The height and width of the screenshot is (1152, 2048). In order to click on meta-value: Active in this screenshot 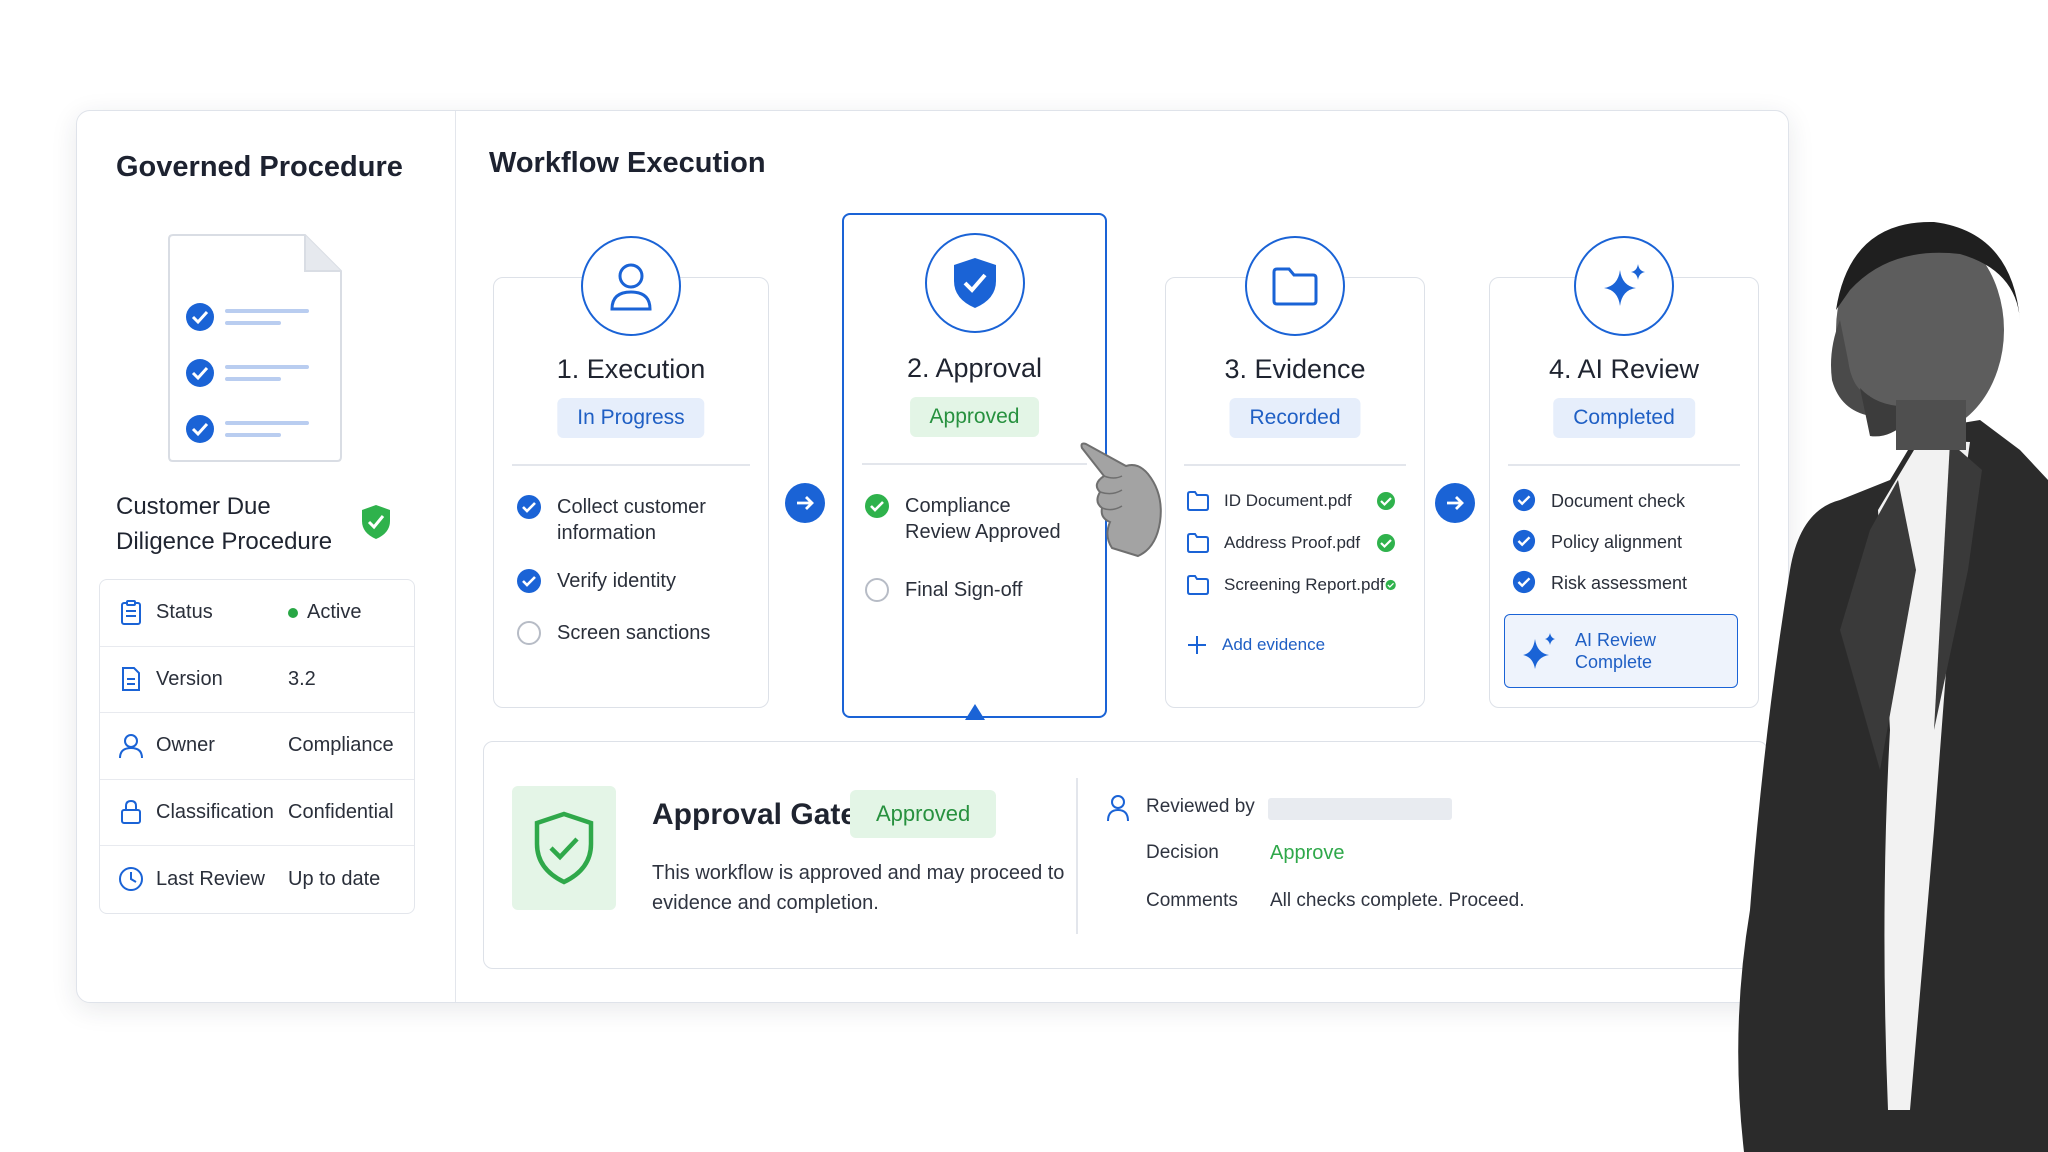, I will do `click(324, 612)`.